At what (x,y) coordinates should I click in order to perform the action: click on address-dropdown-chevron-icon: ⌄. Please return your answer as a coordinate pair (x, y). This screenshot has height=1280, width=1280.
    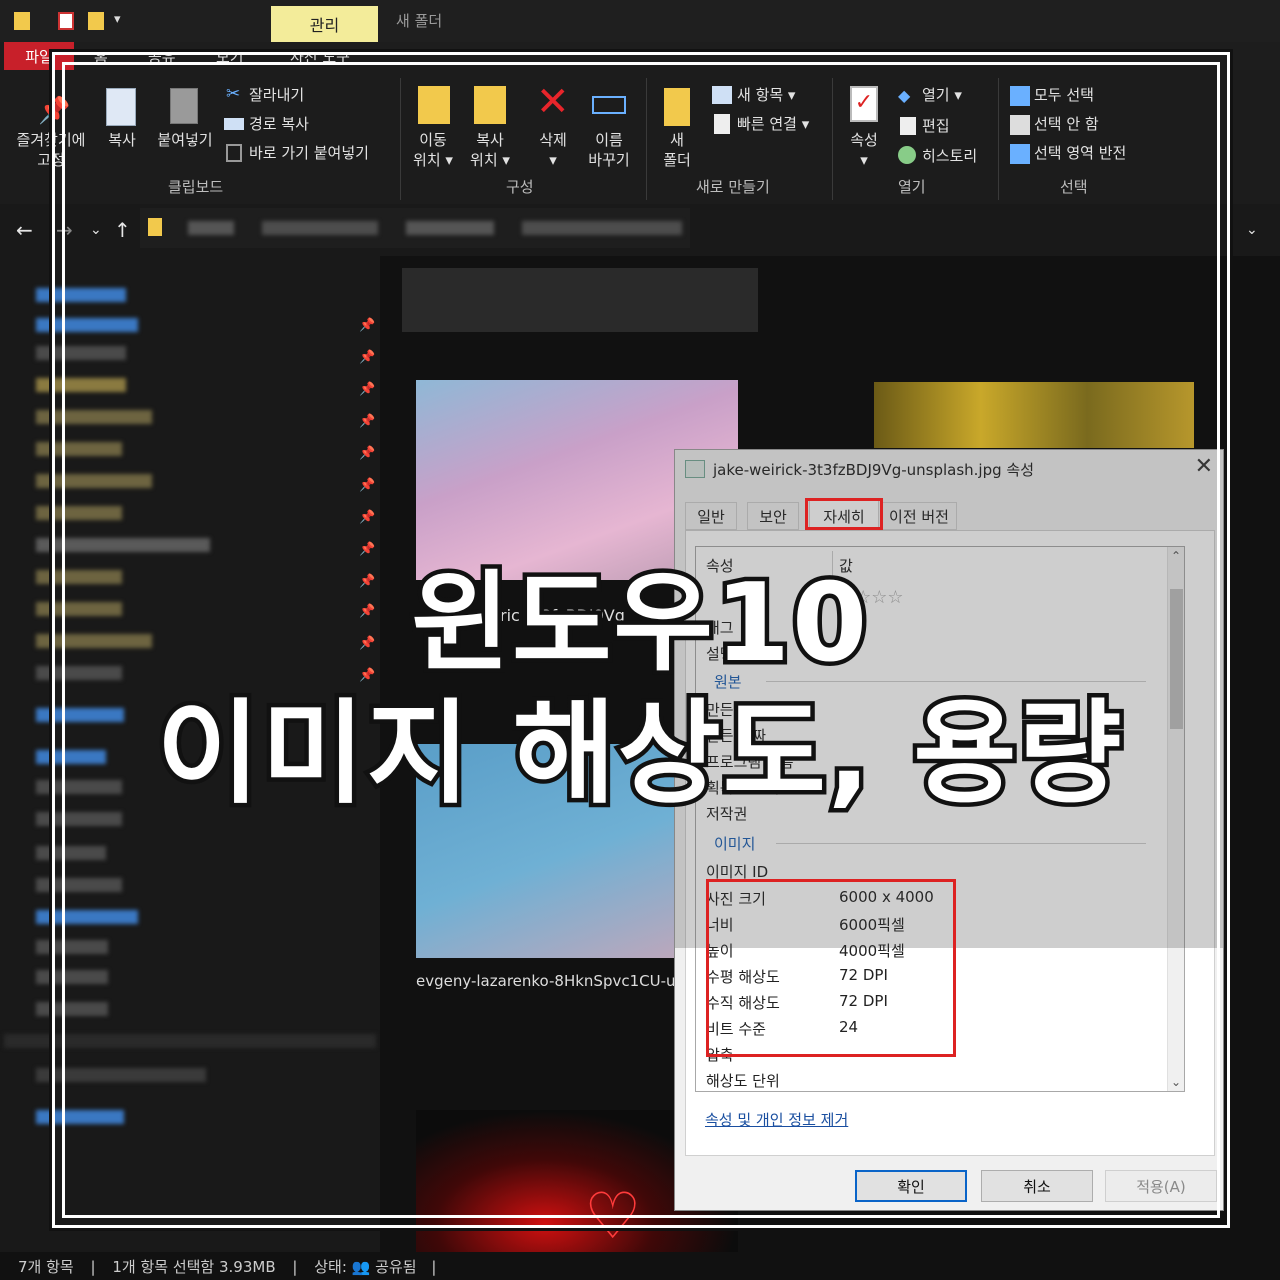
    Looking at the image, I should click on (1252, 230).